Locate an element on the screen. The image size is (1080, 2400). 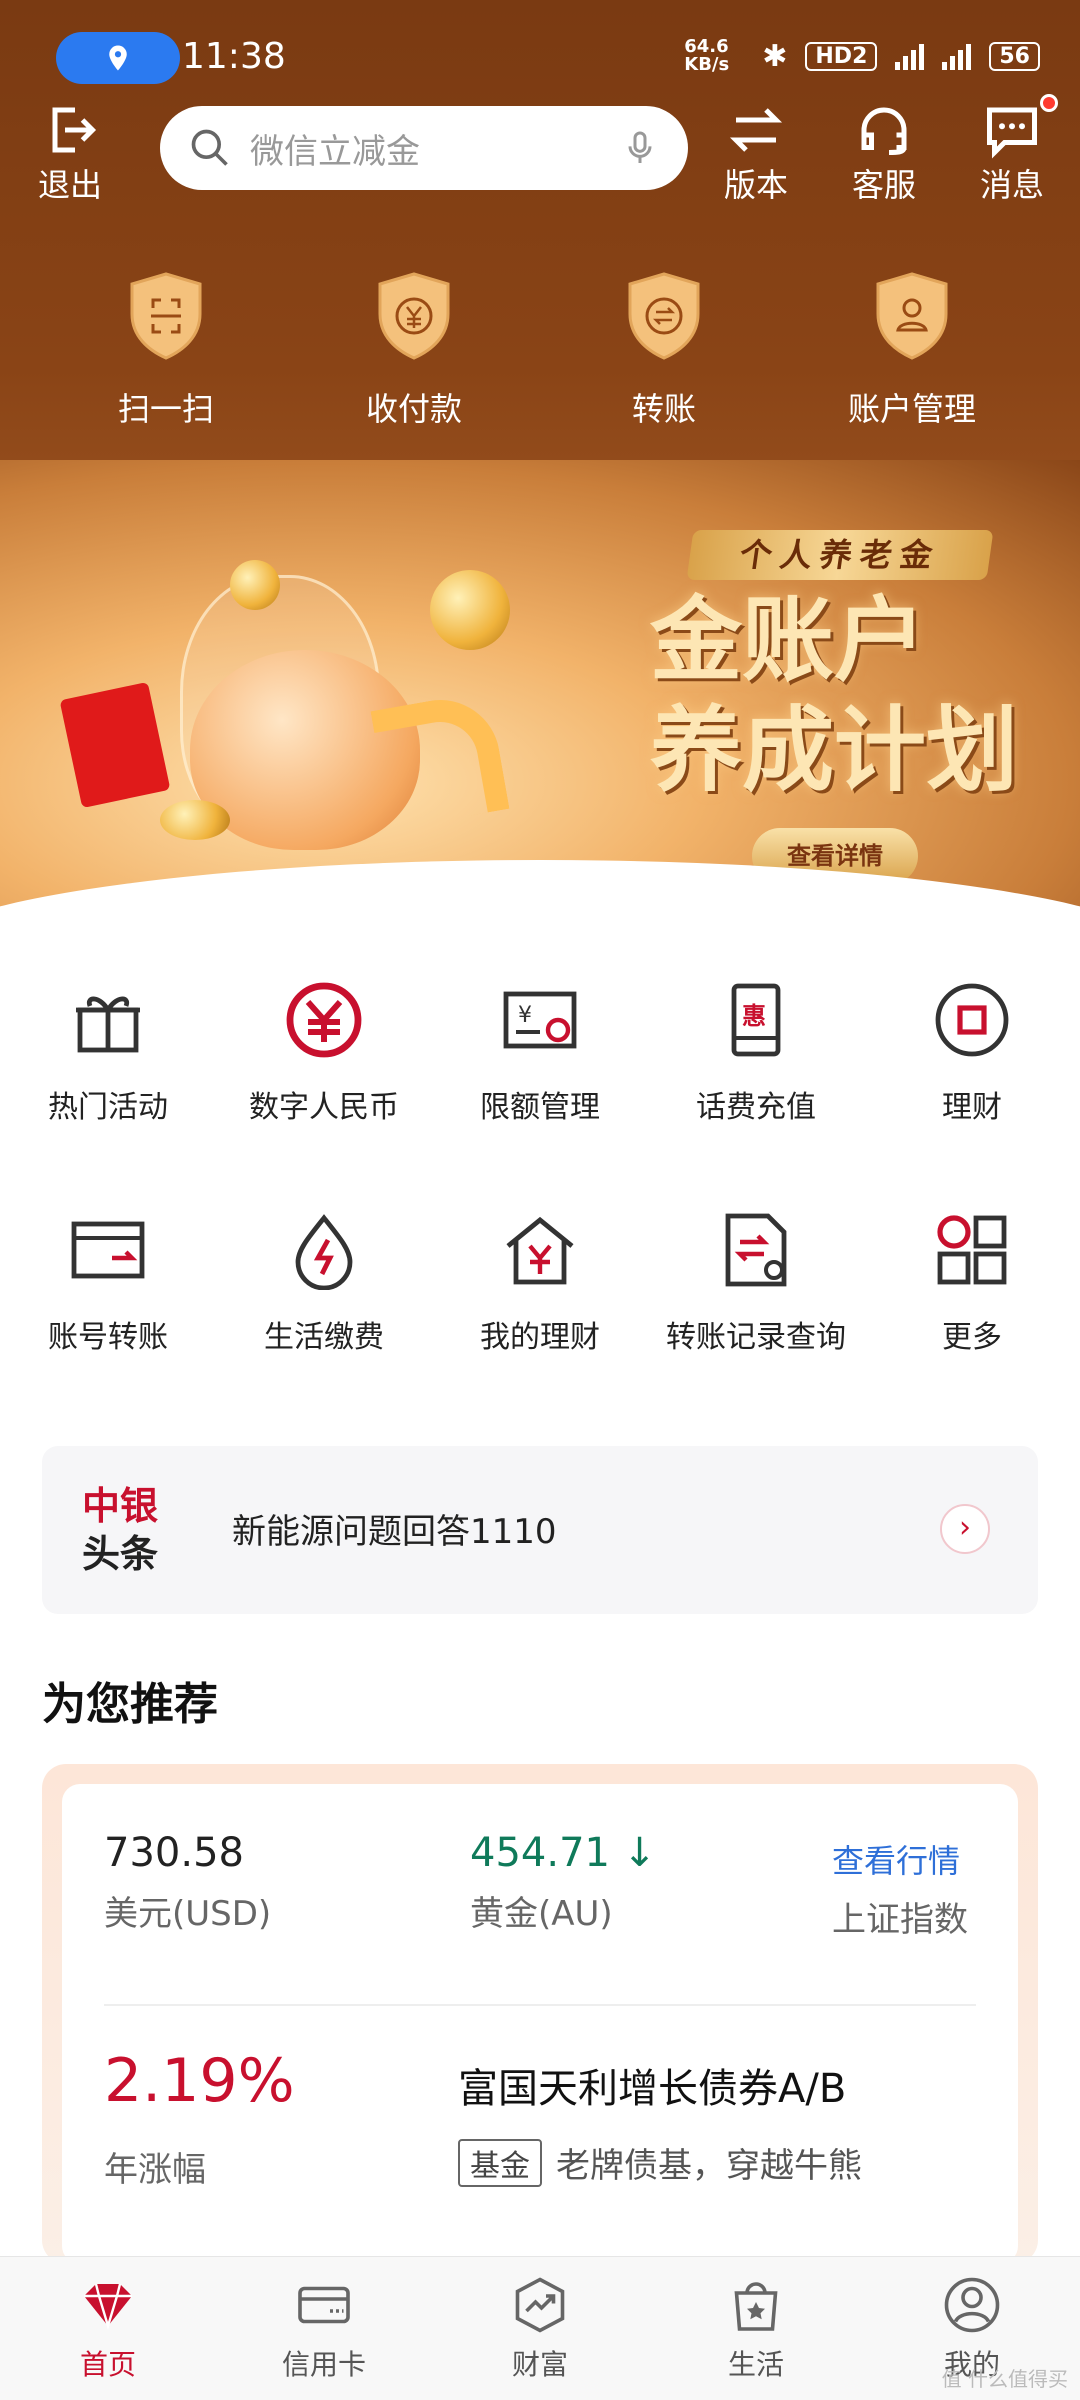
account-transfer-icon is located at coordinates (108, 1250).